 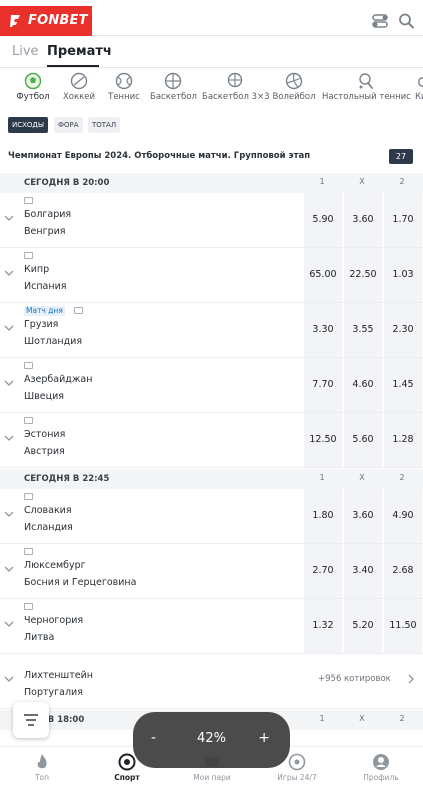 What do you see at coordinates (45, 231) in the screenshot?
I see `team-away: Венгрия` at bounding box center [45, 231].